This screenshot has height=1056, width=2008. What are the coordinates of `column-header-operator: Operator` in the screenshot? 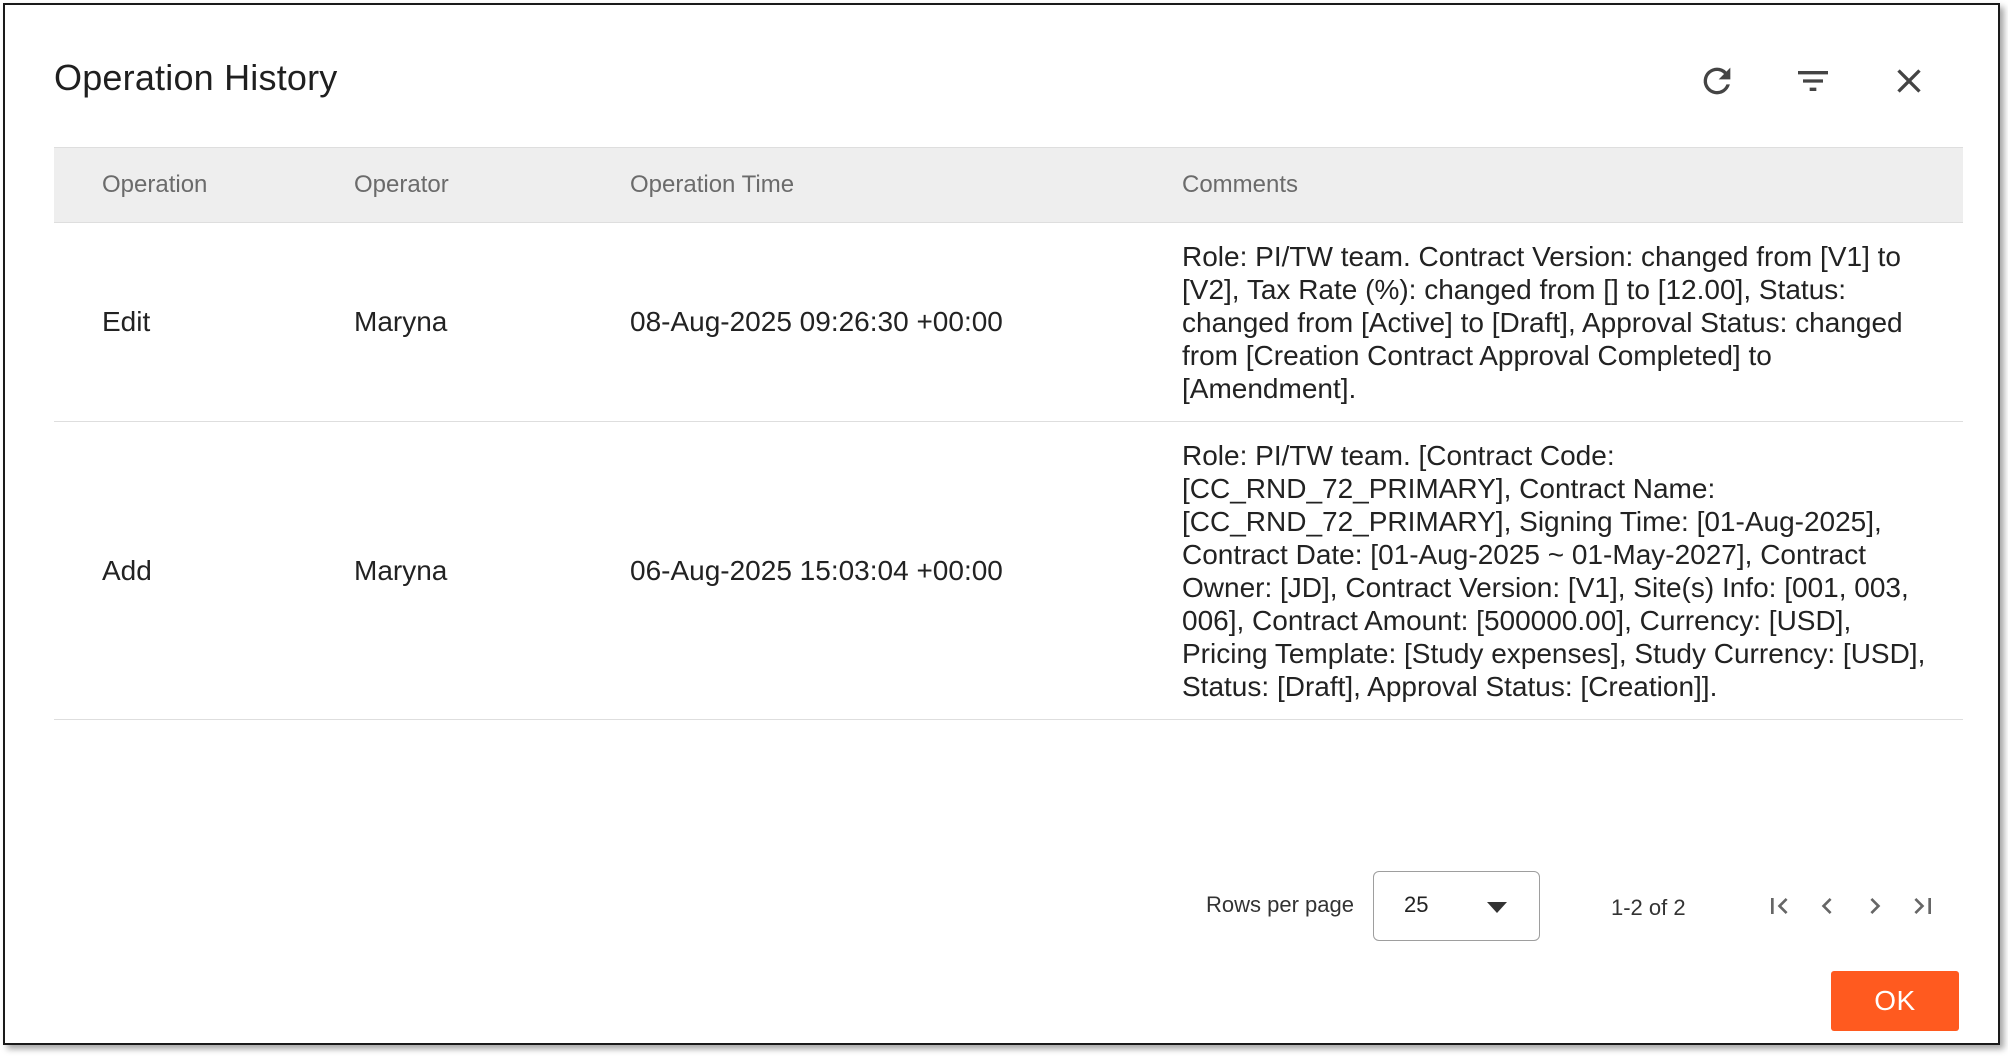 It's located at (401, 184).